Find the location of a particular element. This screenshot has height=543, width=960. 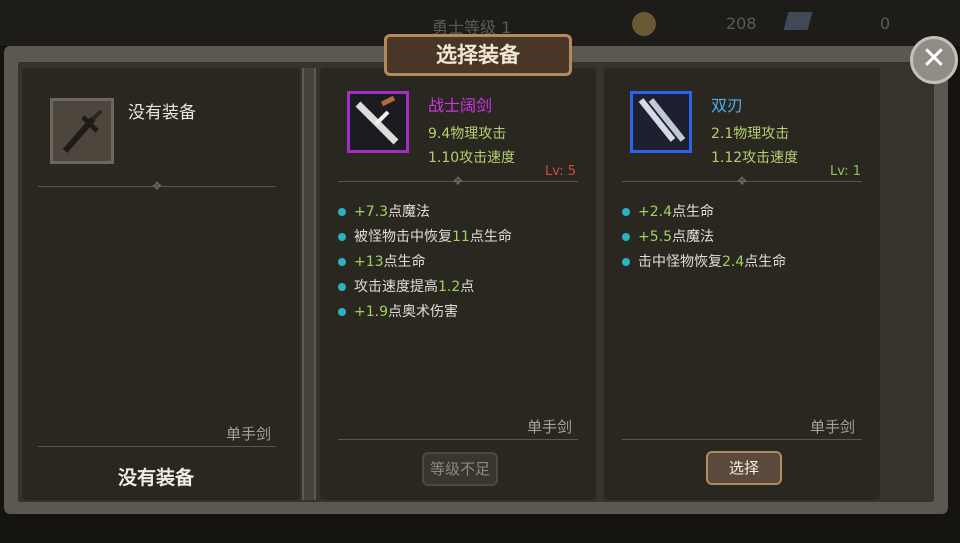

option-1-affix: +13点生命 is located at coordinates (382, 261).